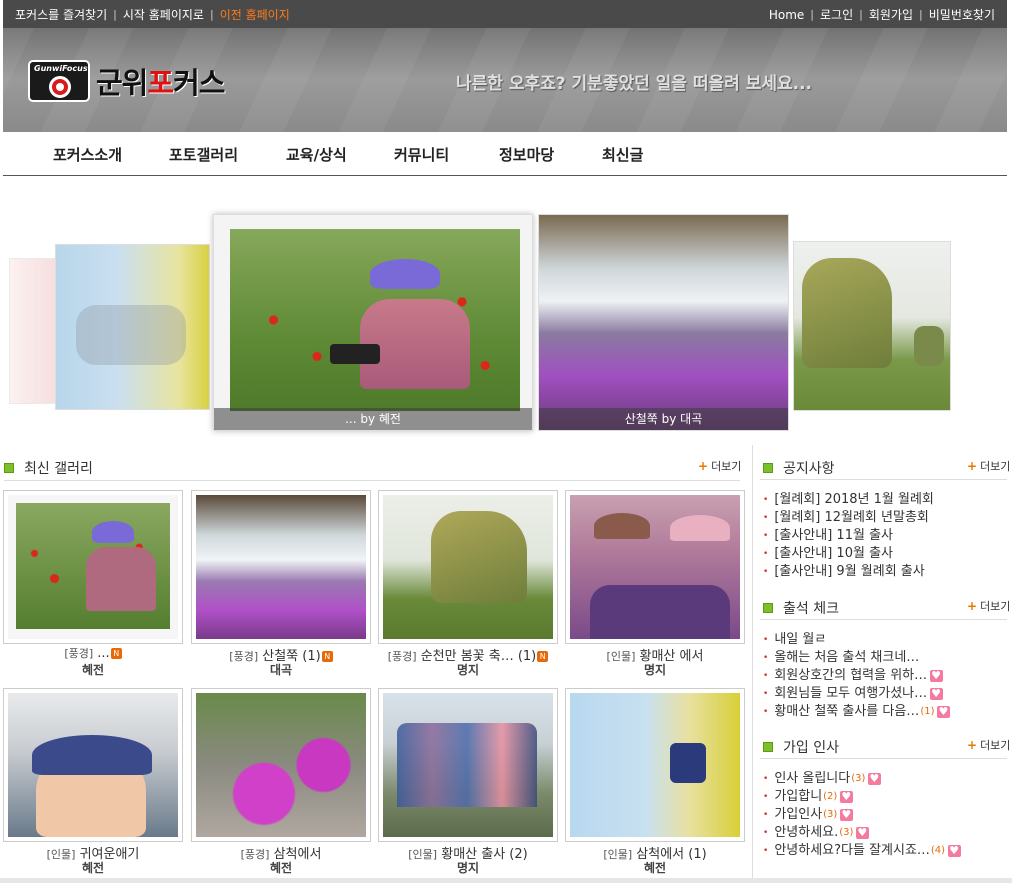 The image size is (1012, 883). Describe the element at coordinates (856, 640) in the screenshot. I see `list-item: • 내일 월ㄹ` at that location.